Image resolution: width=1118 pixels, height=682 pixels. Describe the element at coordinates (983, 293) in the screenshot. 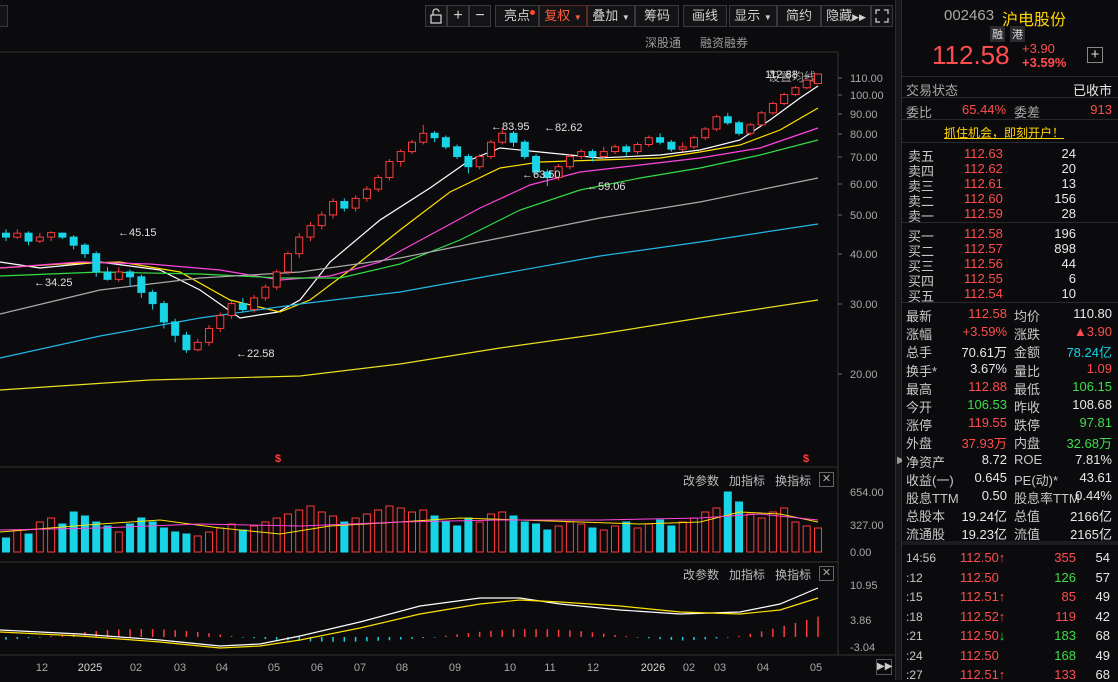

I see `buy-order-price: 112.54` at that location.